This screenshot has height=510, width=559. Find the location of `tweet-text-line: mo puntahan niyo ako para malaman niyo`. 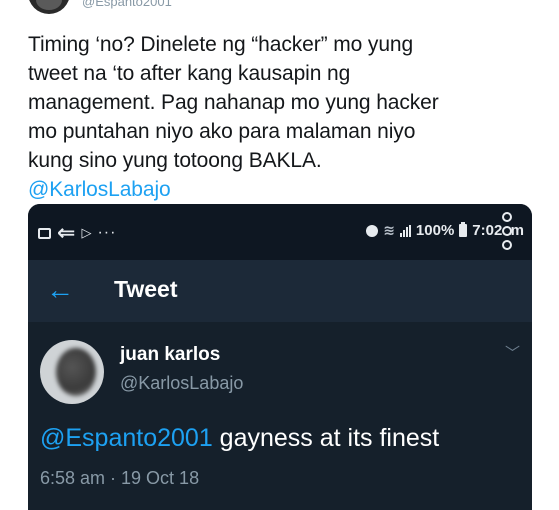

tweet-text-line: mo puntahan niyo ako para malaman niyo is located at coordinates (222, 131).